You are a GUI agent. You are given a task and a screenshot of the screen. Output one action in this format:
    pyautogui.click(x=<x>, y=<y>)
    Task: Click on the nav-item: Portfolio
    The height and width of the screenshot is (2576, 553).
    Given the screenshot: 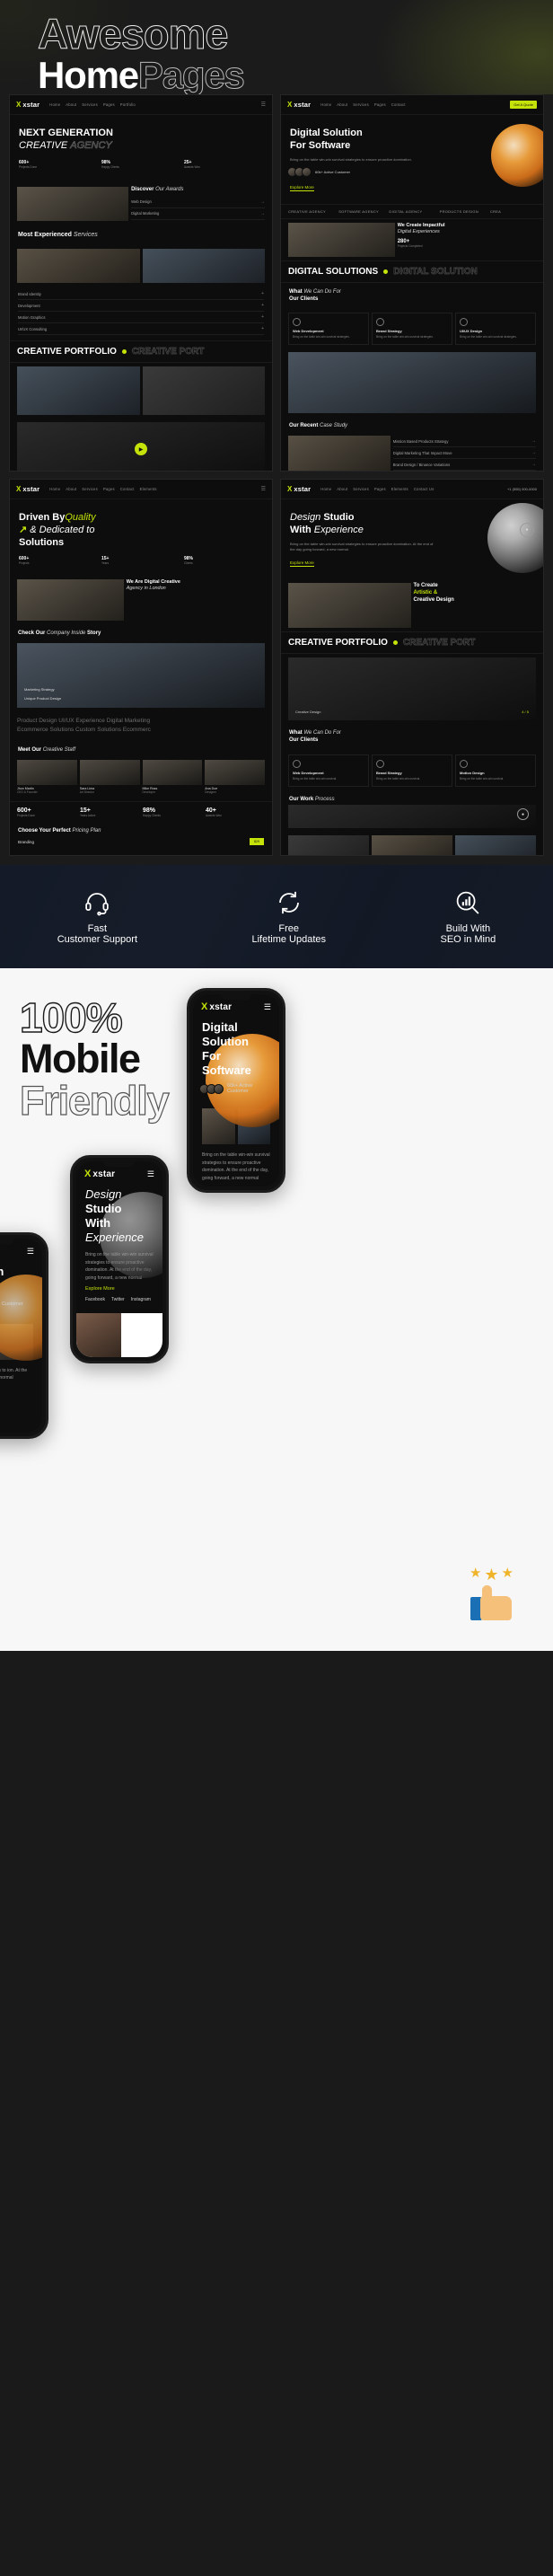 What is the action you would take?
    pyautogui.click(x=128, y=104)
    